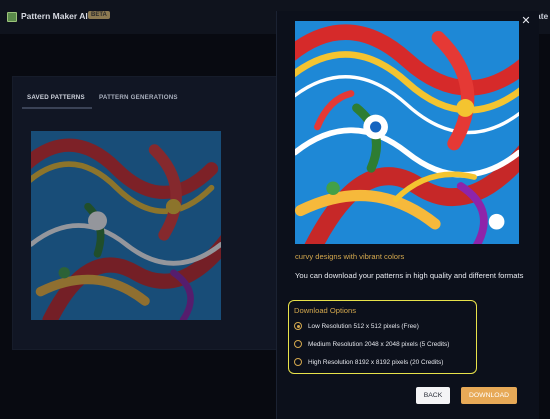 The width and height of the screenshot is (550, 419). I want to click on download-options-title: Download Options, so click(325, 310).